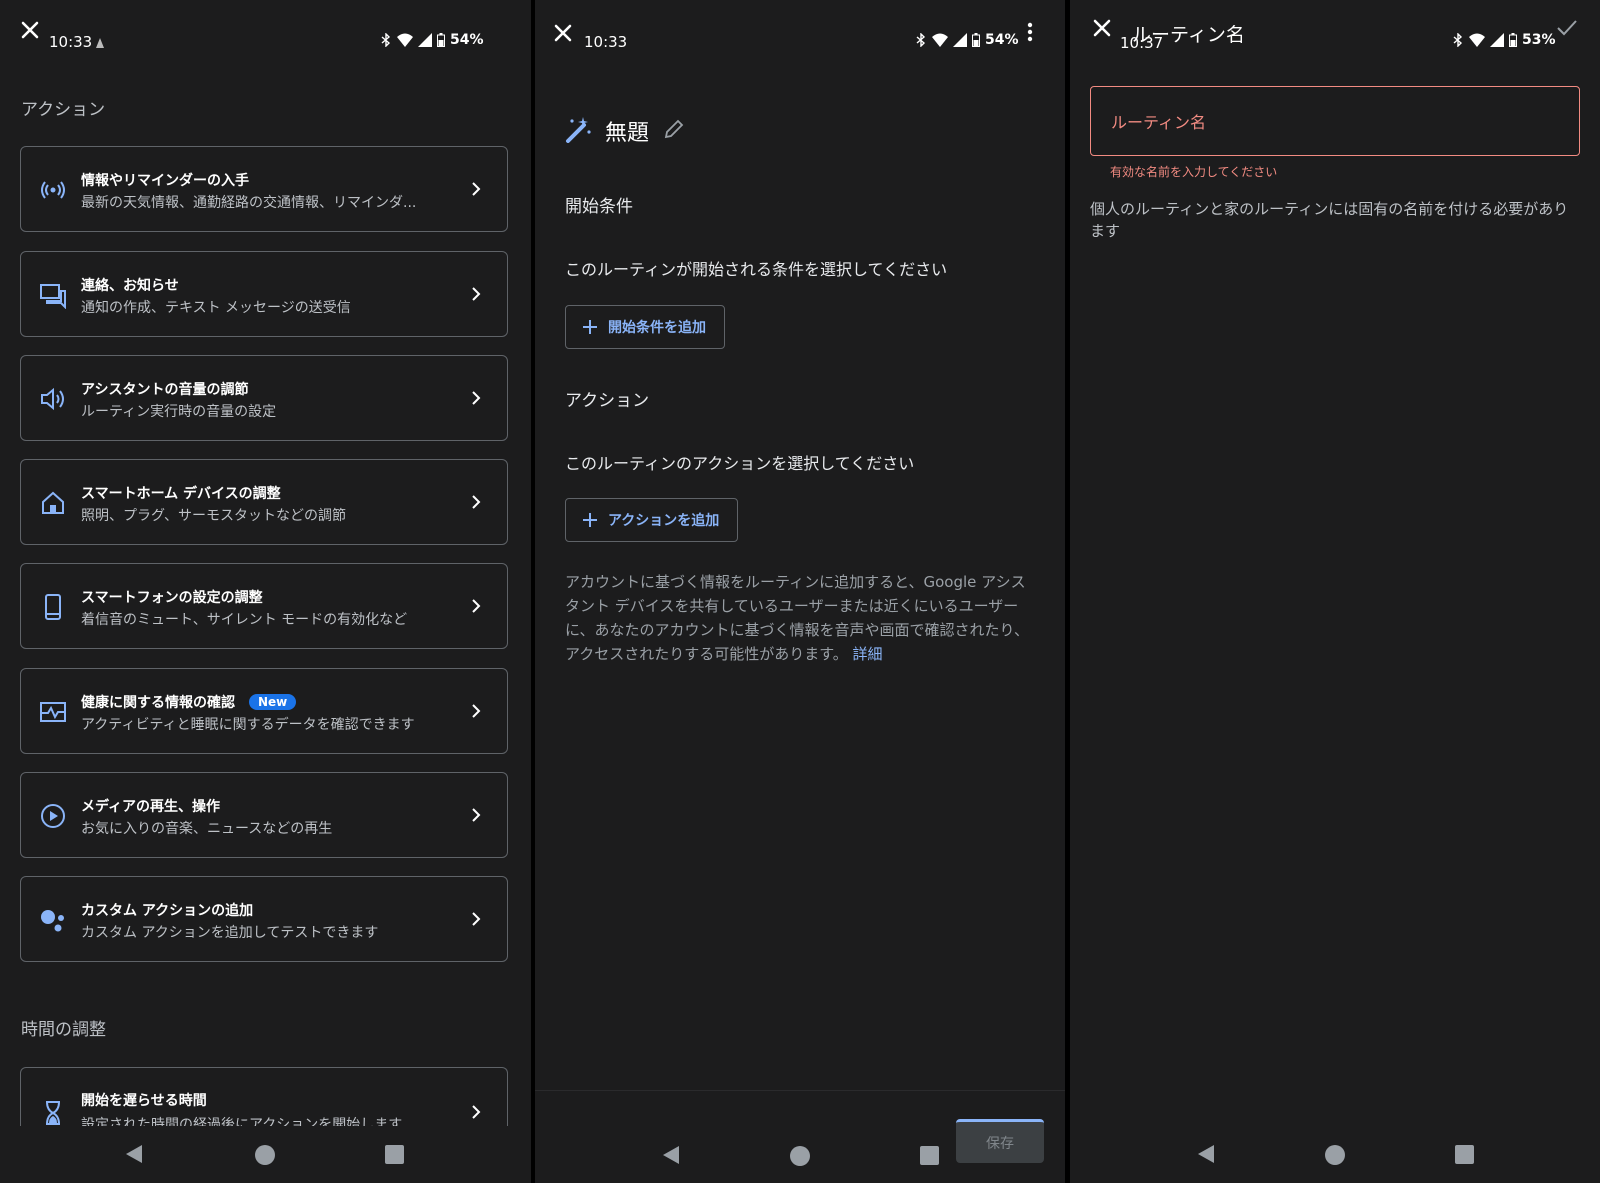 Image resolution: width=1600 pixels, height=1183 pixels. What do you see at coordinates (53, 190) in the screenshot?
I see `broadcast-icon` at bounding box center [53, 190].